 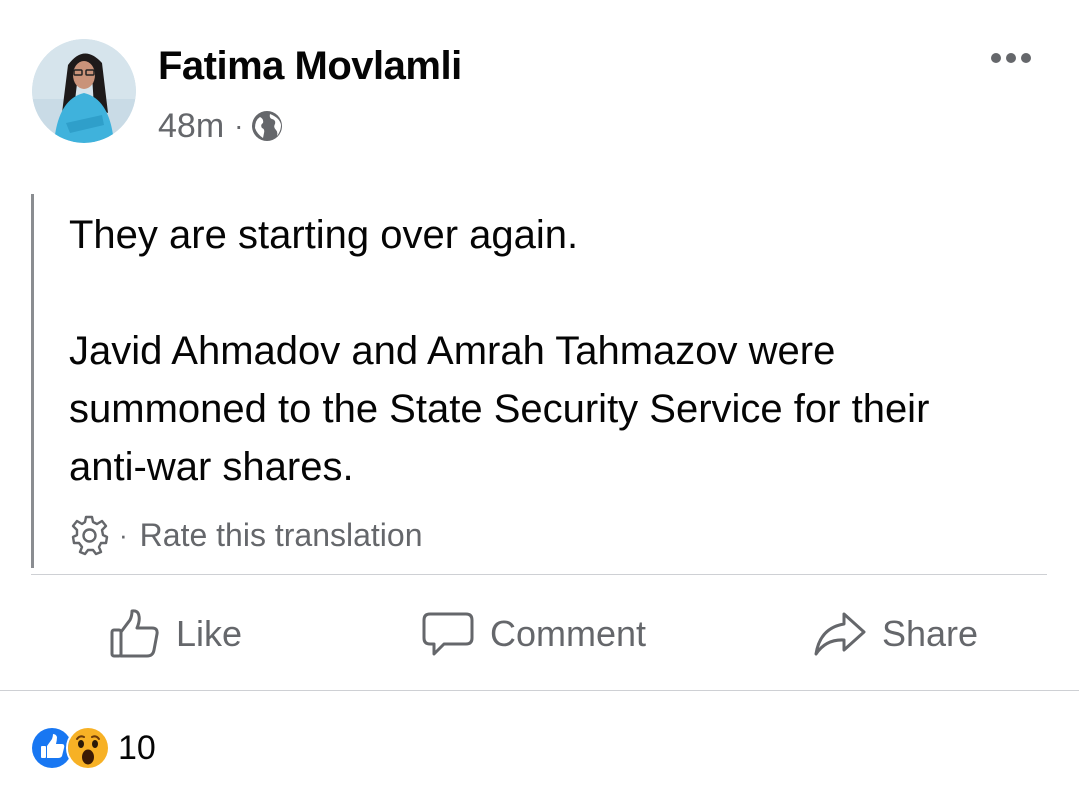 I want to click on post-meta: 48m ·, so click(x=220, y=126).